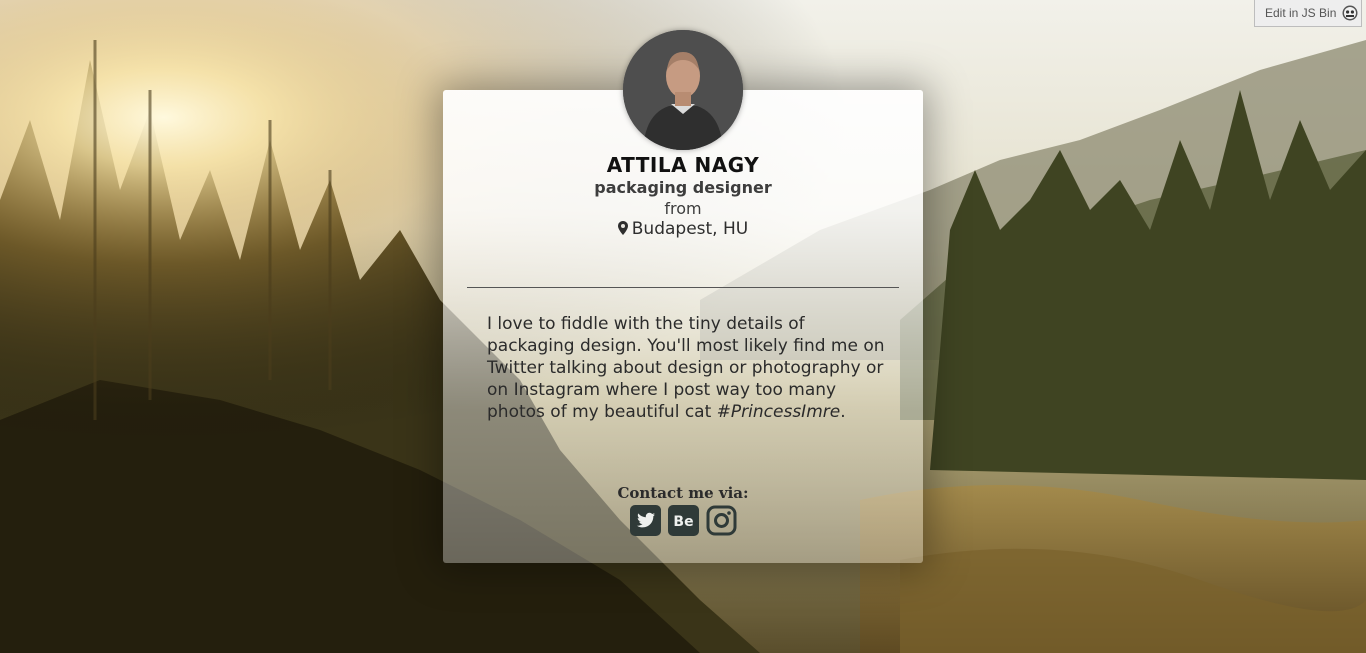 Image resolution: width=1366 pixels, height=653 pixels. Describe the element at coordinates (1350, 13) in the screenshot. I see `jsbin-logo-icon` at that location.